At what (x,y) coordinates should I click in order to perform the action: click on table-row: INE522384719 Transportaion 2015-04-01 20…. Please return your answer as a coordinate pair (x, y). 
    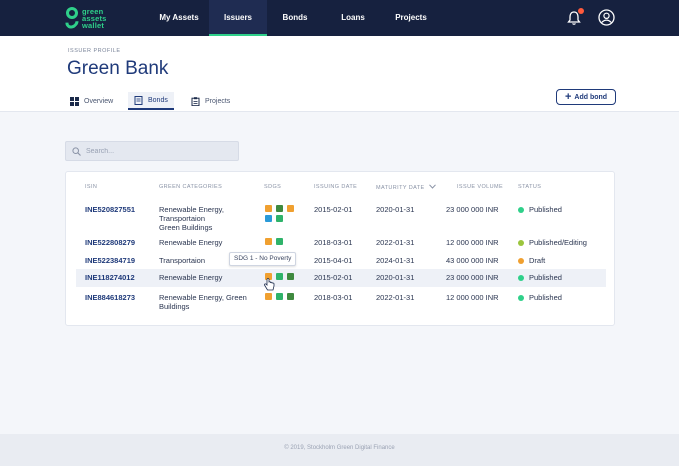
    Looking at the image, I should click on (341, 260).